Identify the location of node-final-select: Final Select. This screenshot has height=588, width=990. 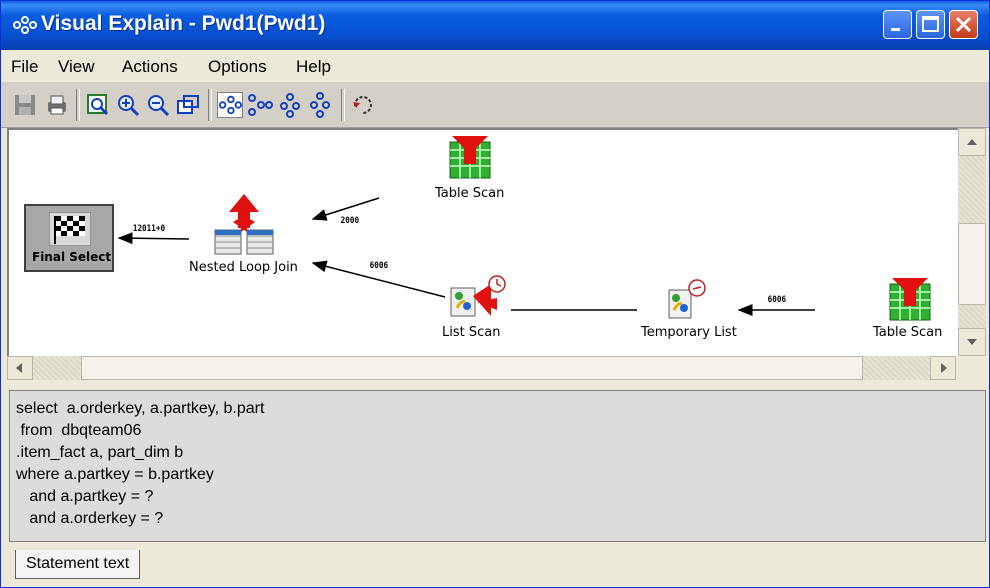
(69, 238).